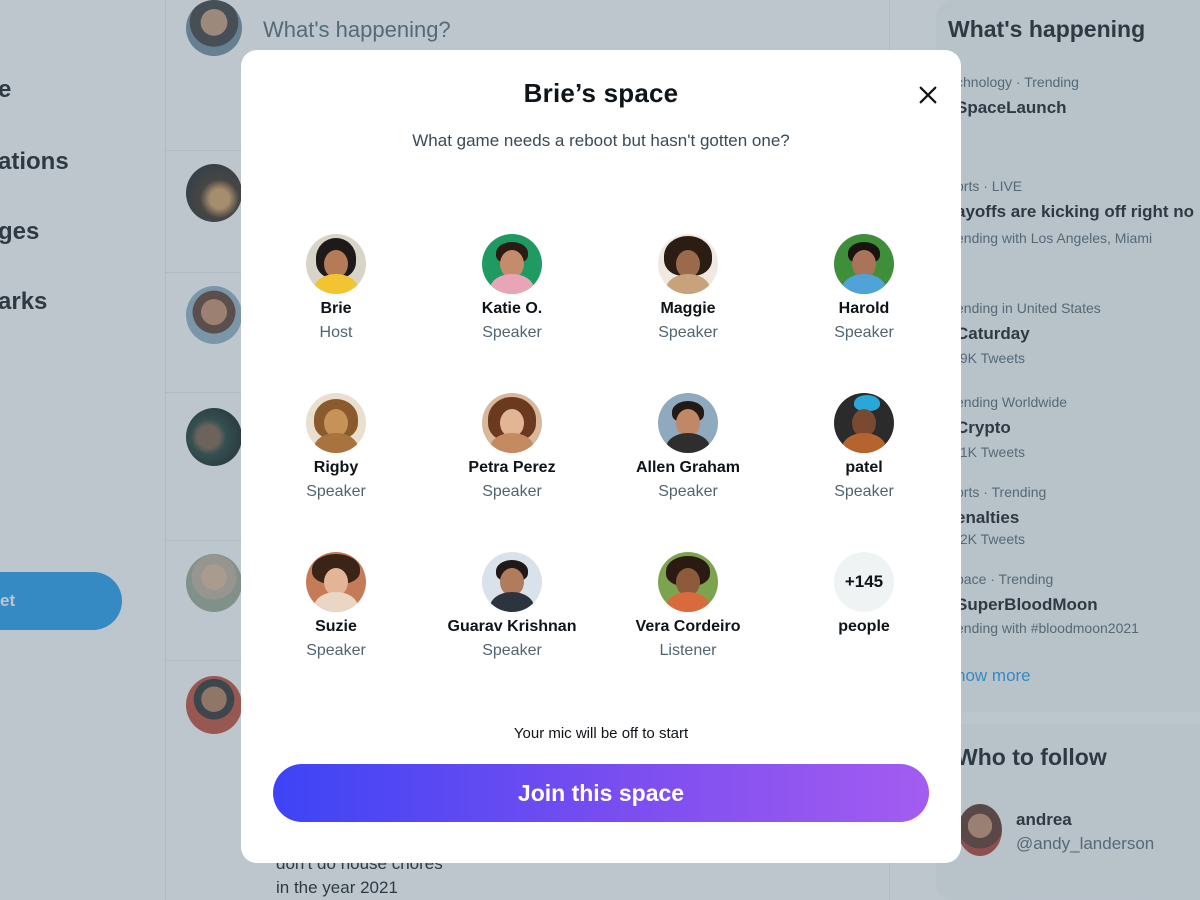  I want to click on participant: patel Speaker, so click(864, 447).